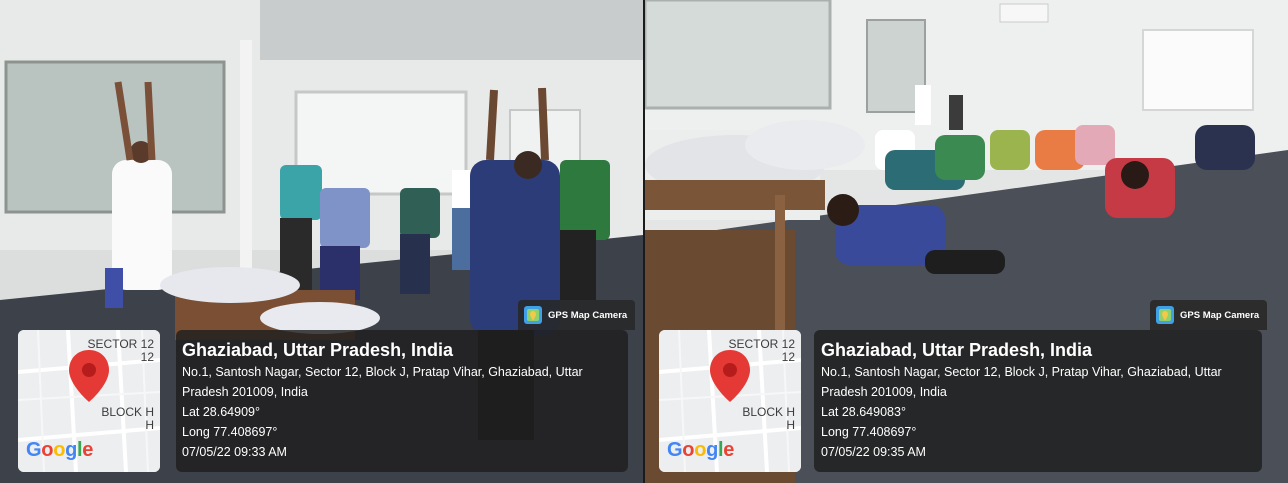 This screenshot has height=483, width=1288. I want to click on location-datetime: 07/05/22 09:33 AM, so click(234, 452).